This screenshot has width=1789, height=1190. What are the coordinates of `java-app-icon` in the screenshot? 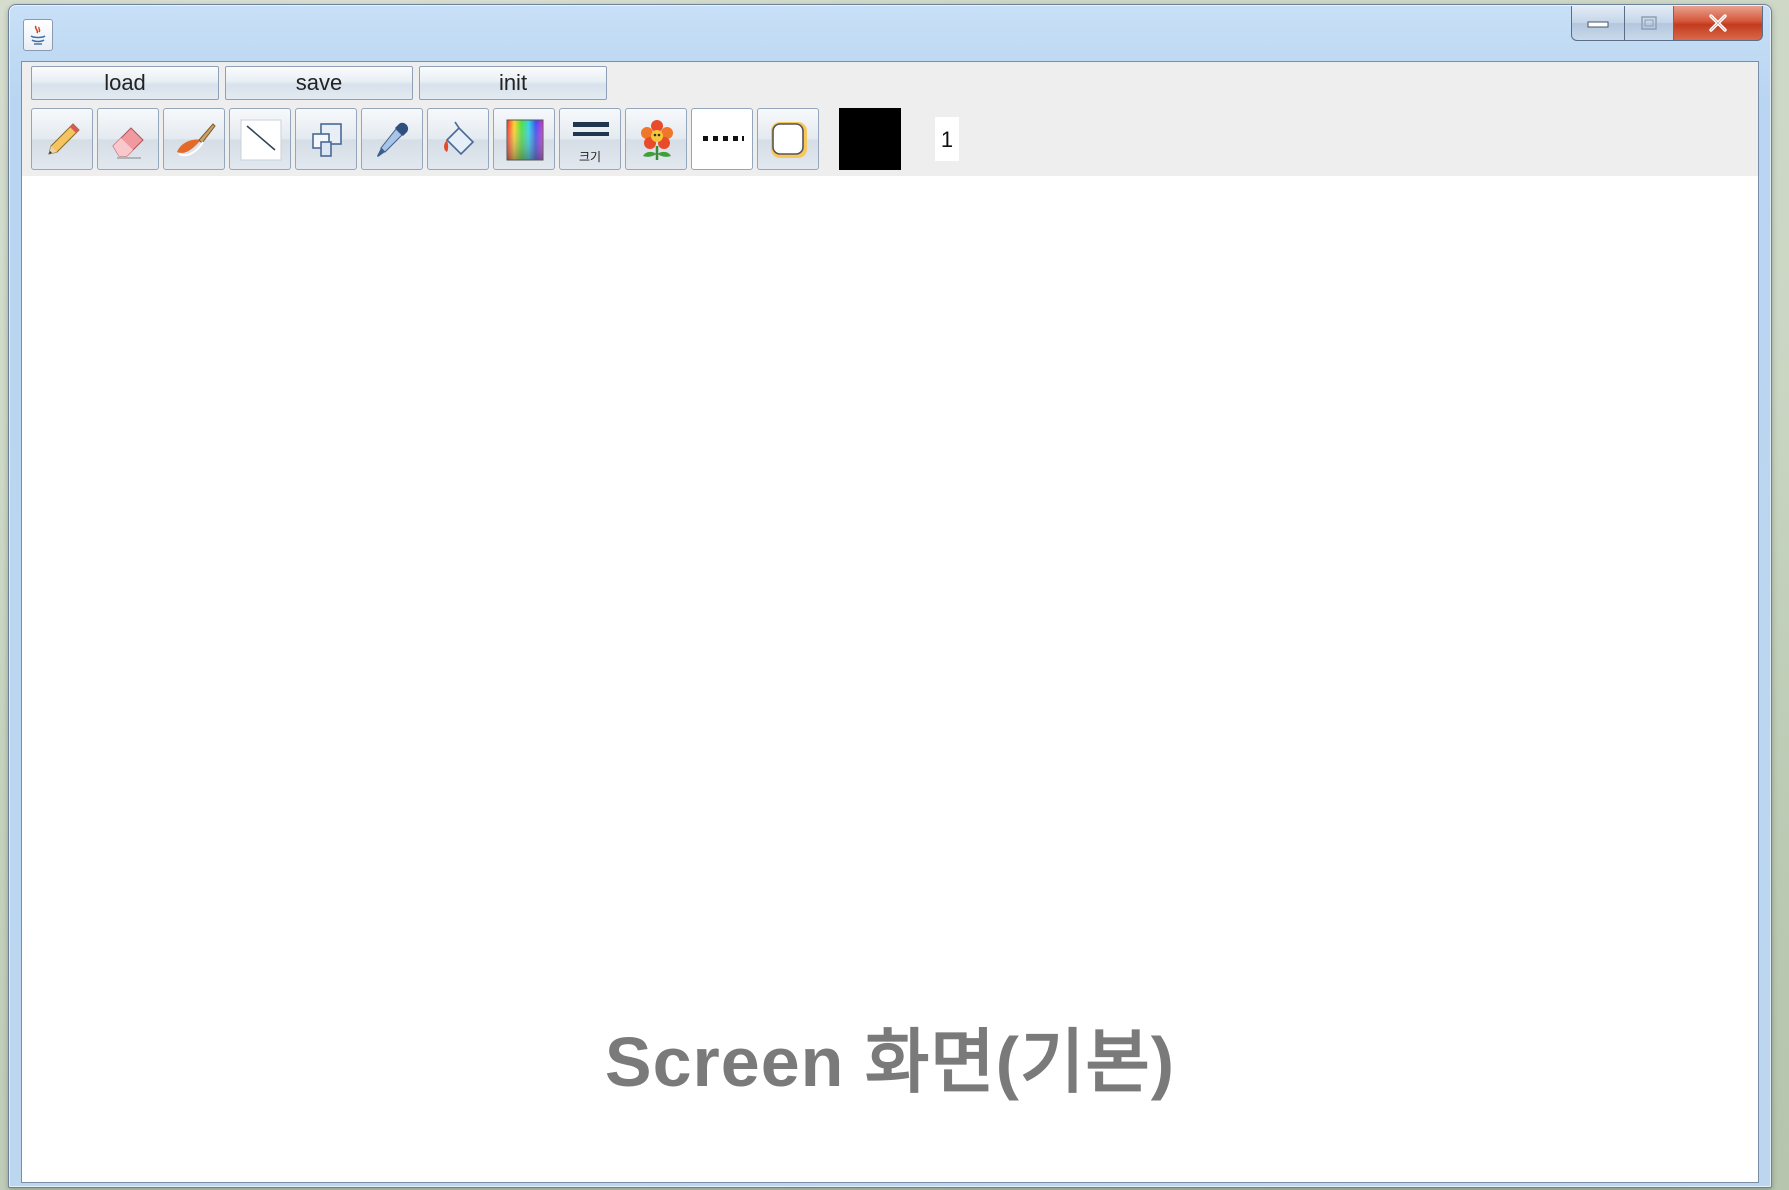 It's located at (38, 35).